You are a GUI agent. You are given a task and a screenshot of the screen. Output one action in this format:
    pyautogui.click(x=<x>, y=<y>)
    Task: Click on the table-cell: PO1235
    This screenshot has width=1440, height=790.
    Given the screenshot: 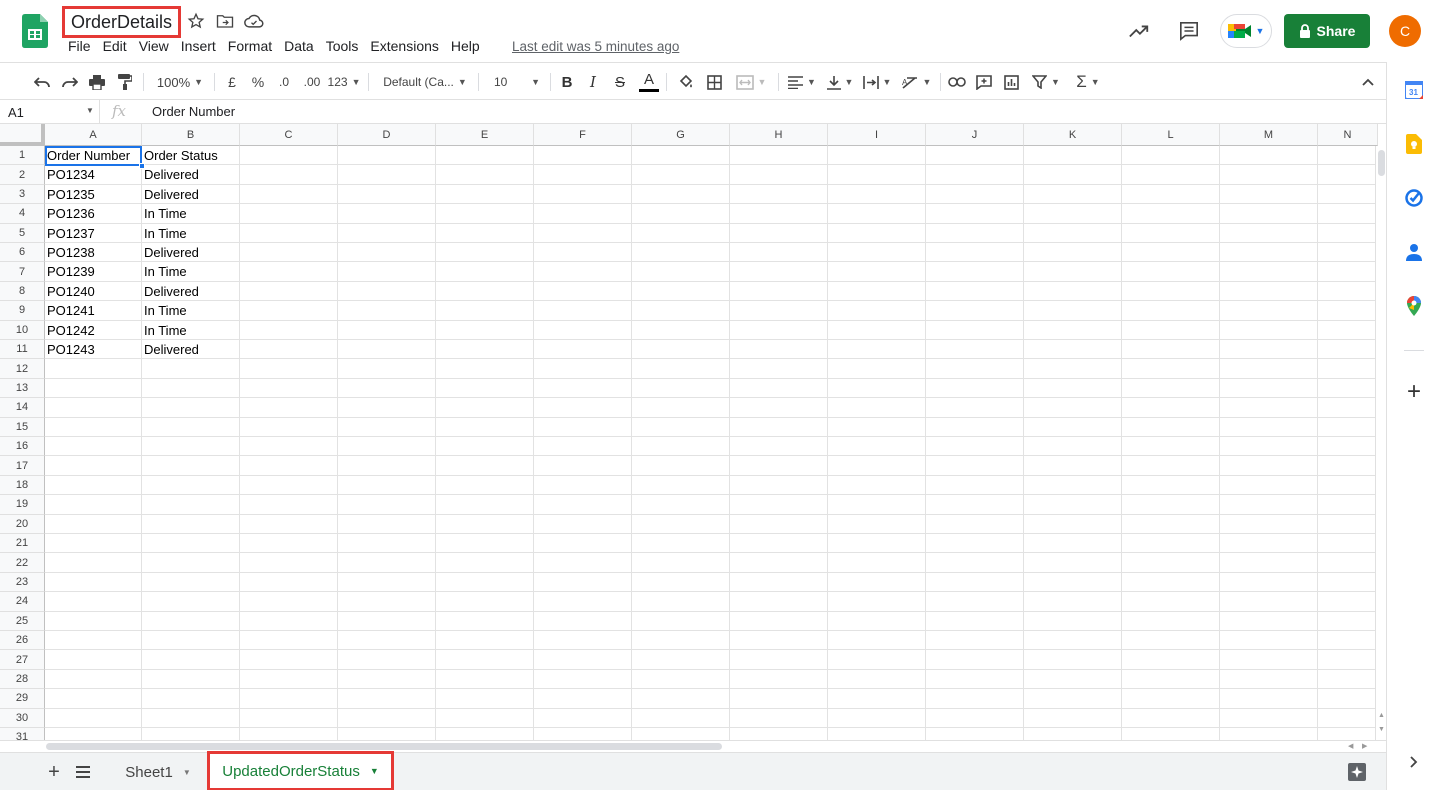 What is the action you would take?
    pyautogui.click(x=93, y=194)
    